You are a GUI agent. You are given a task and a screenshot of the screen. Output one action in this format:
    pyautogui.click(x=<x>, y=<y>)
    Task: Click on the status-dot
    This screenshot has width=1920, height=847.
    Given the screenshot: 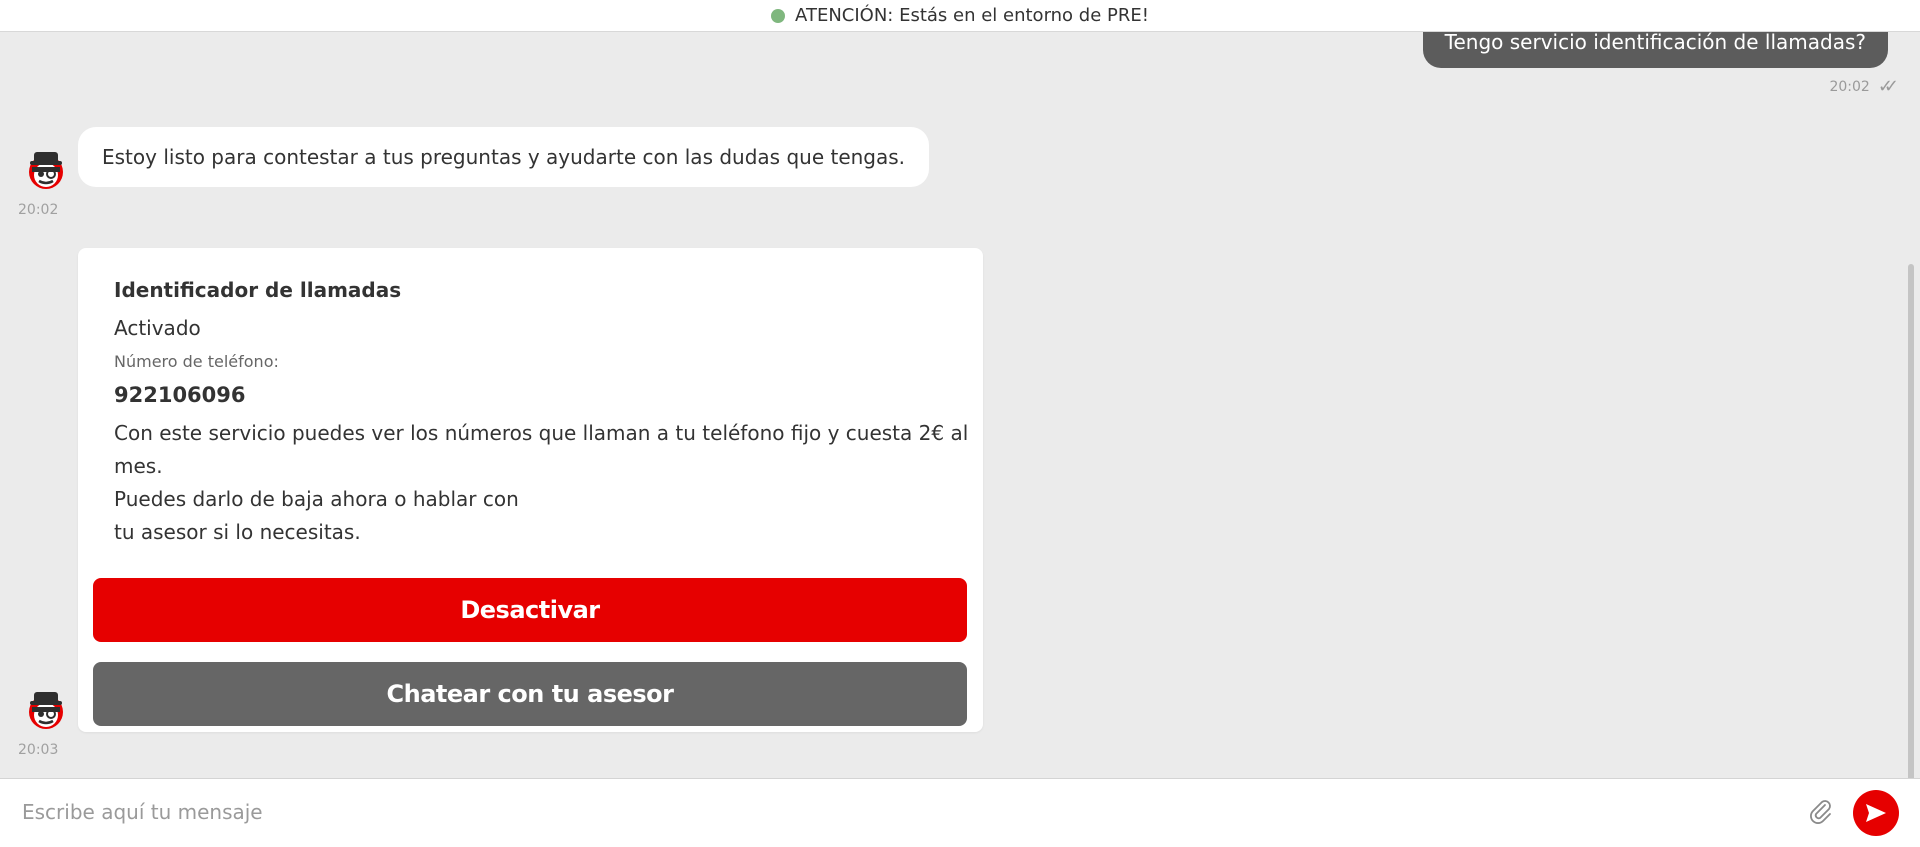 What is the action you would take?
    pyautogui.click(x=778, y=15)
    